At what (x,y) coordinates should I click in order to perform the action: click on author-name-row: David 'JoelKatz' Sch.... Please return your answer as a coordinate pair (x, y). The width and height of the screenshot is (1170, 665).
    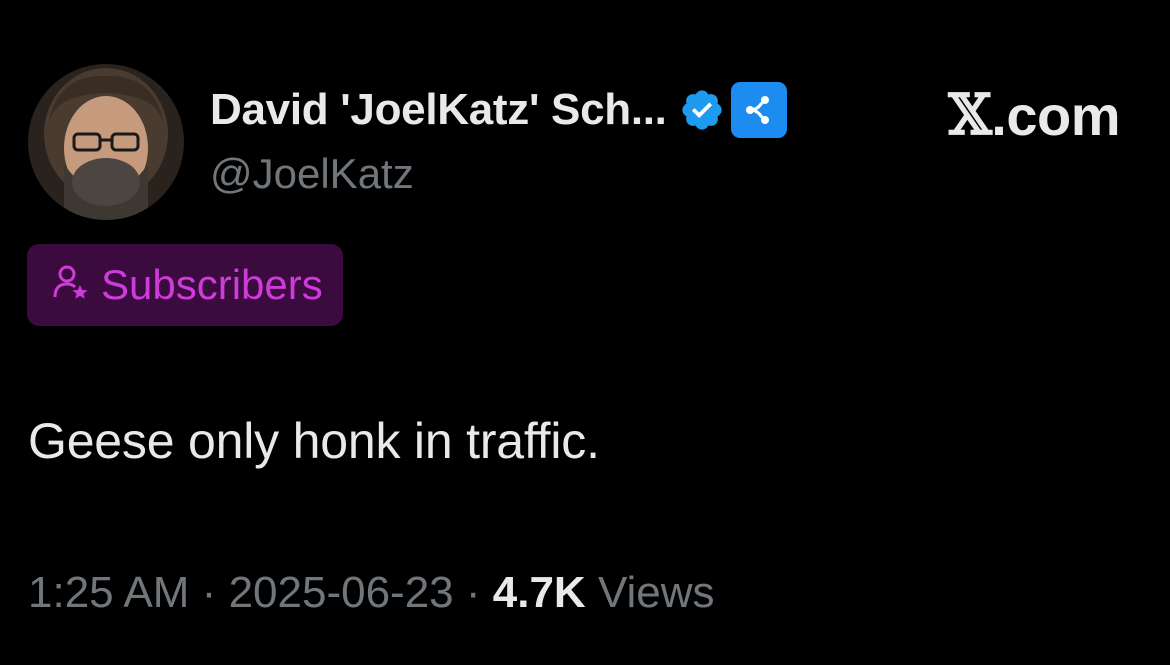
    Looking at the image, I should click on (498, 110).